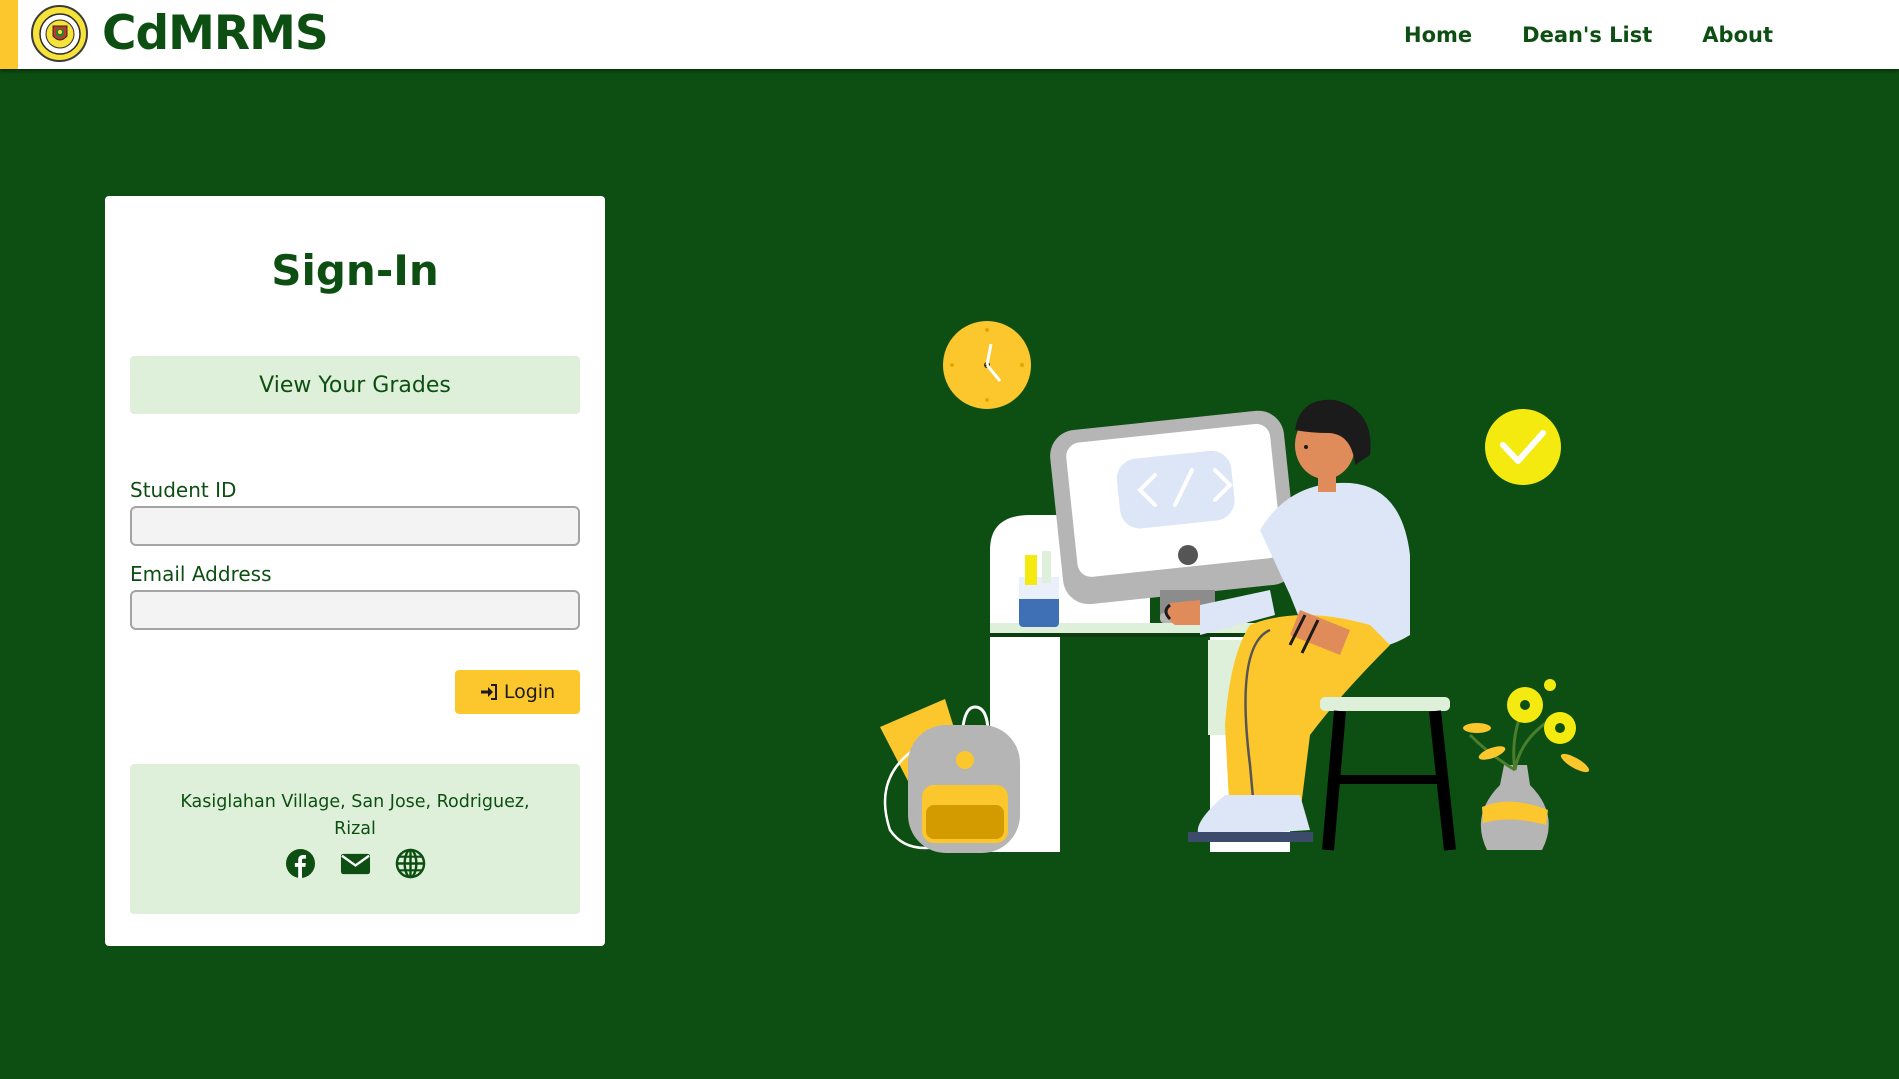 The image size is (1899, 1079). What do you see at coordinates (355, 802) in the screenshot?
I see `address-line-1: Kasiglahan Village, San Jose, Rodriguez,` at bounding box center [355, 802].